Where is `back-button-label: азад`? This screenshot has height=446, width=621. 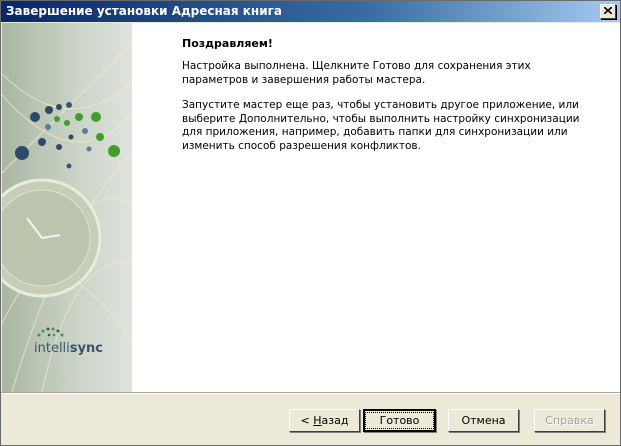 back-button-label: азад is located at coordinates (335, 420).